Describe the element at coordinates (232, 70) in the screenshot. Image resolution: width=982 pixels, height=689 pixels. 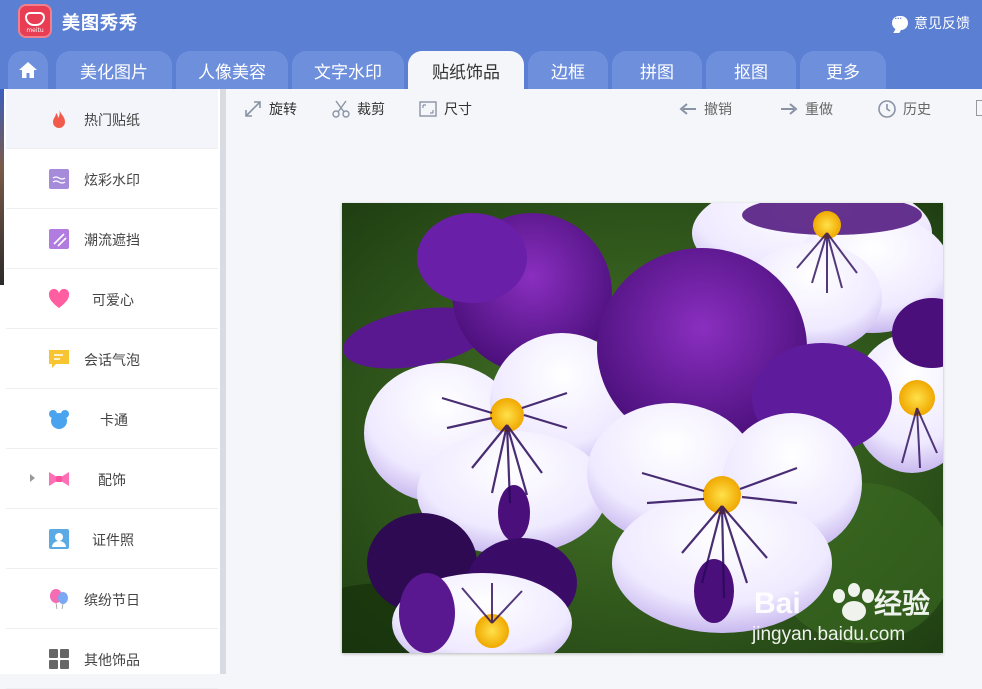
I see `tab-portrait: 人像美容` at that location.